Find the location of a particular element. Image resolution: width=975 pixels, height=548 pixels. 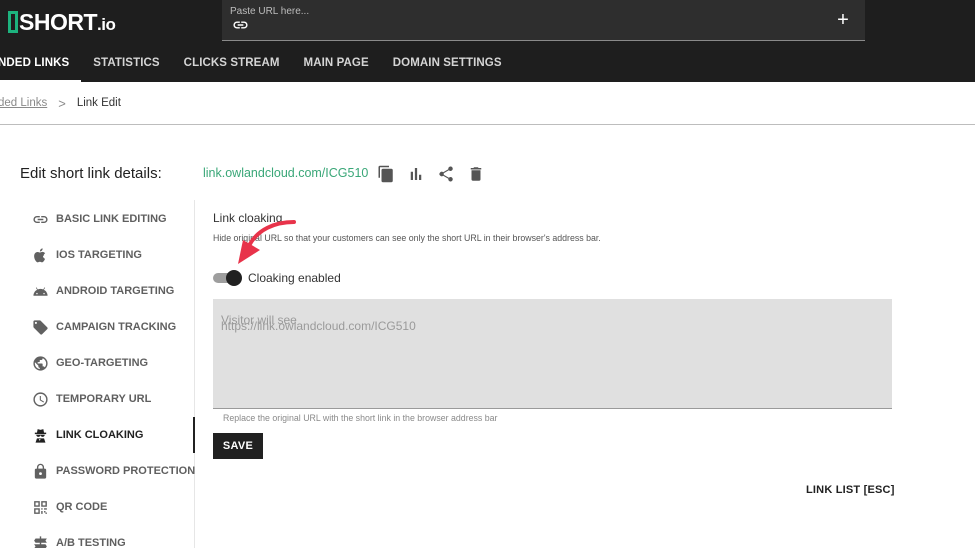

save-button: SAVE is located at coordinates (238, 446).